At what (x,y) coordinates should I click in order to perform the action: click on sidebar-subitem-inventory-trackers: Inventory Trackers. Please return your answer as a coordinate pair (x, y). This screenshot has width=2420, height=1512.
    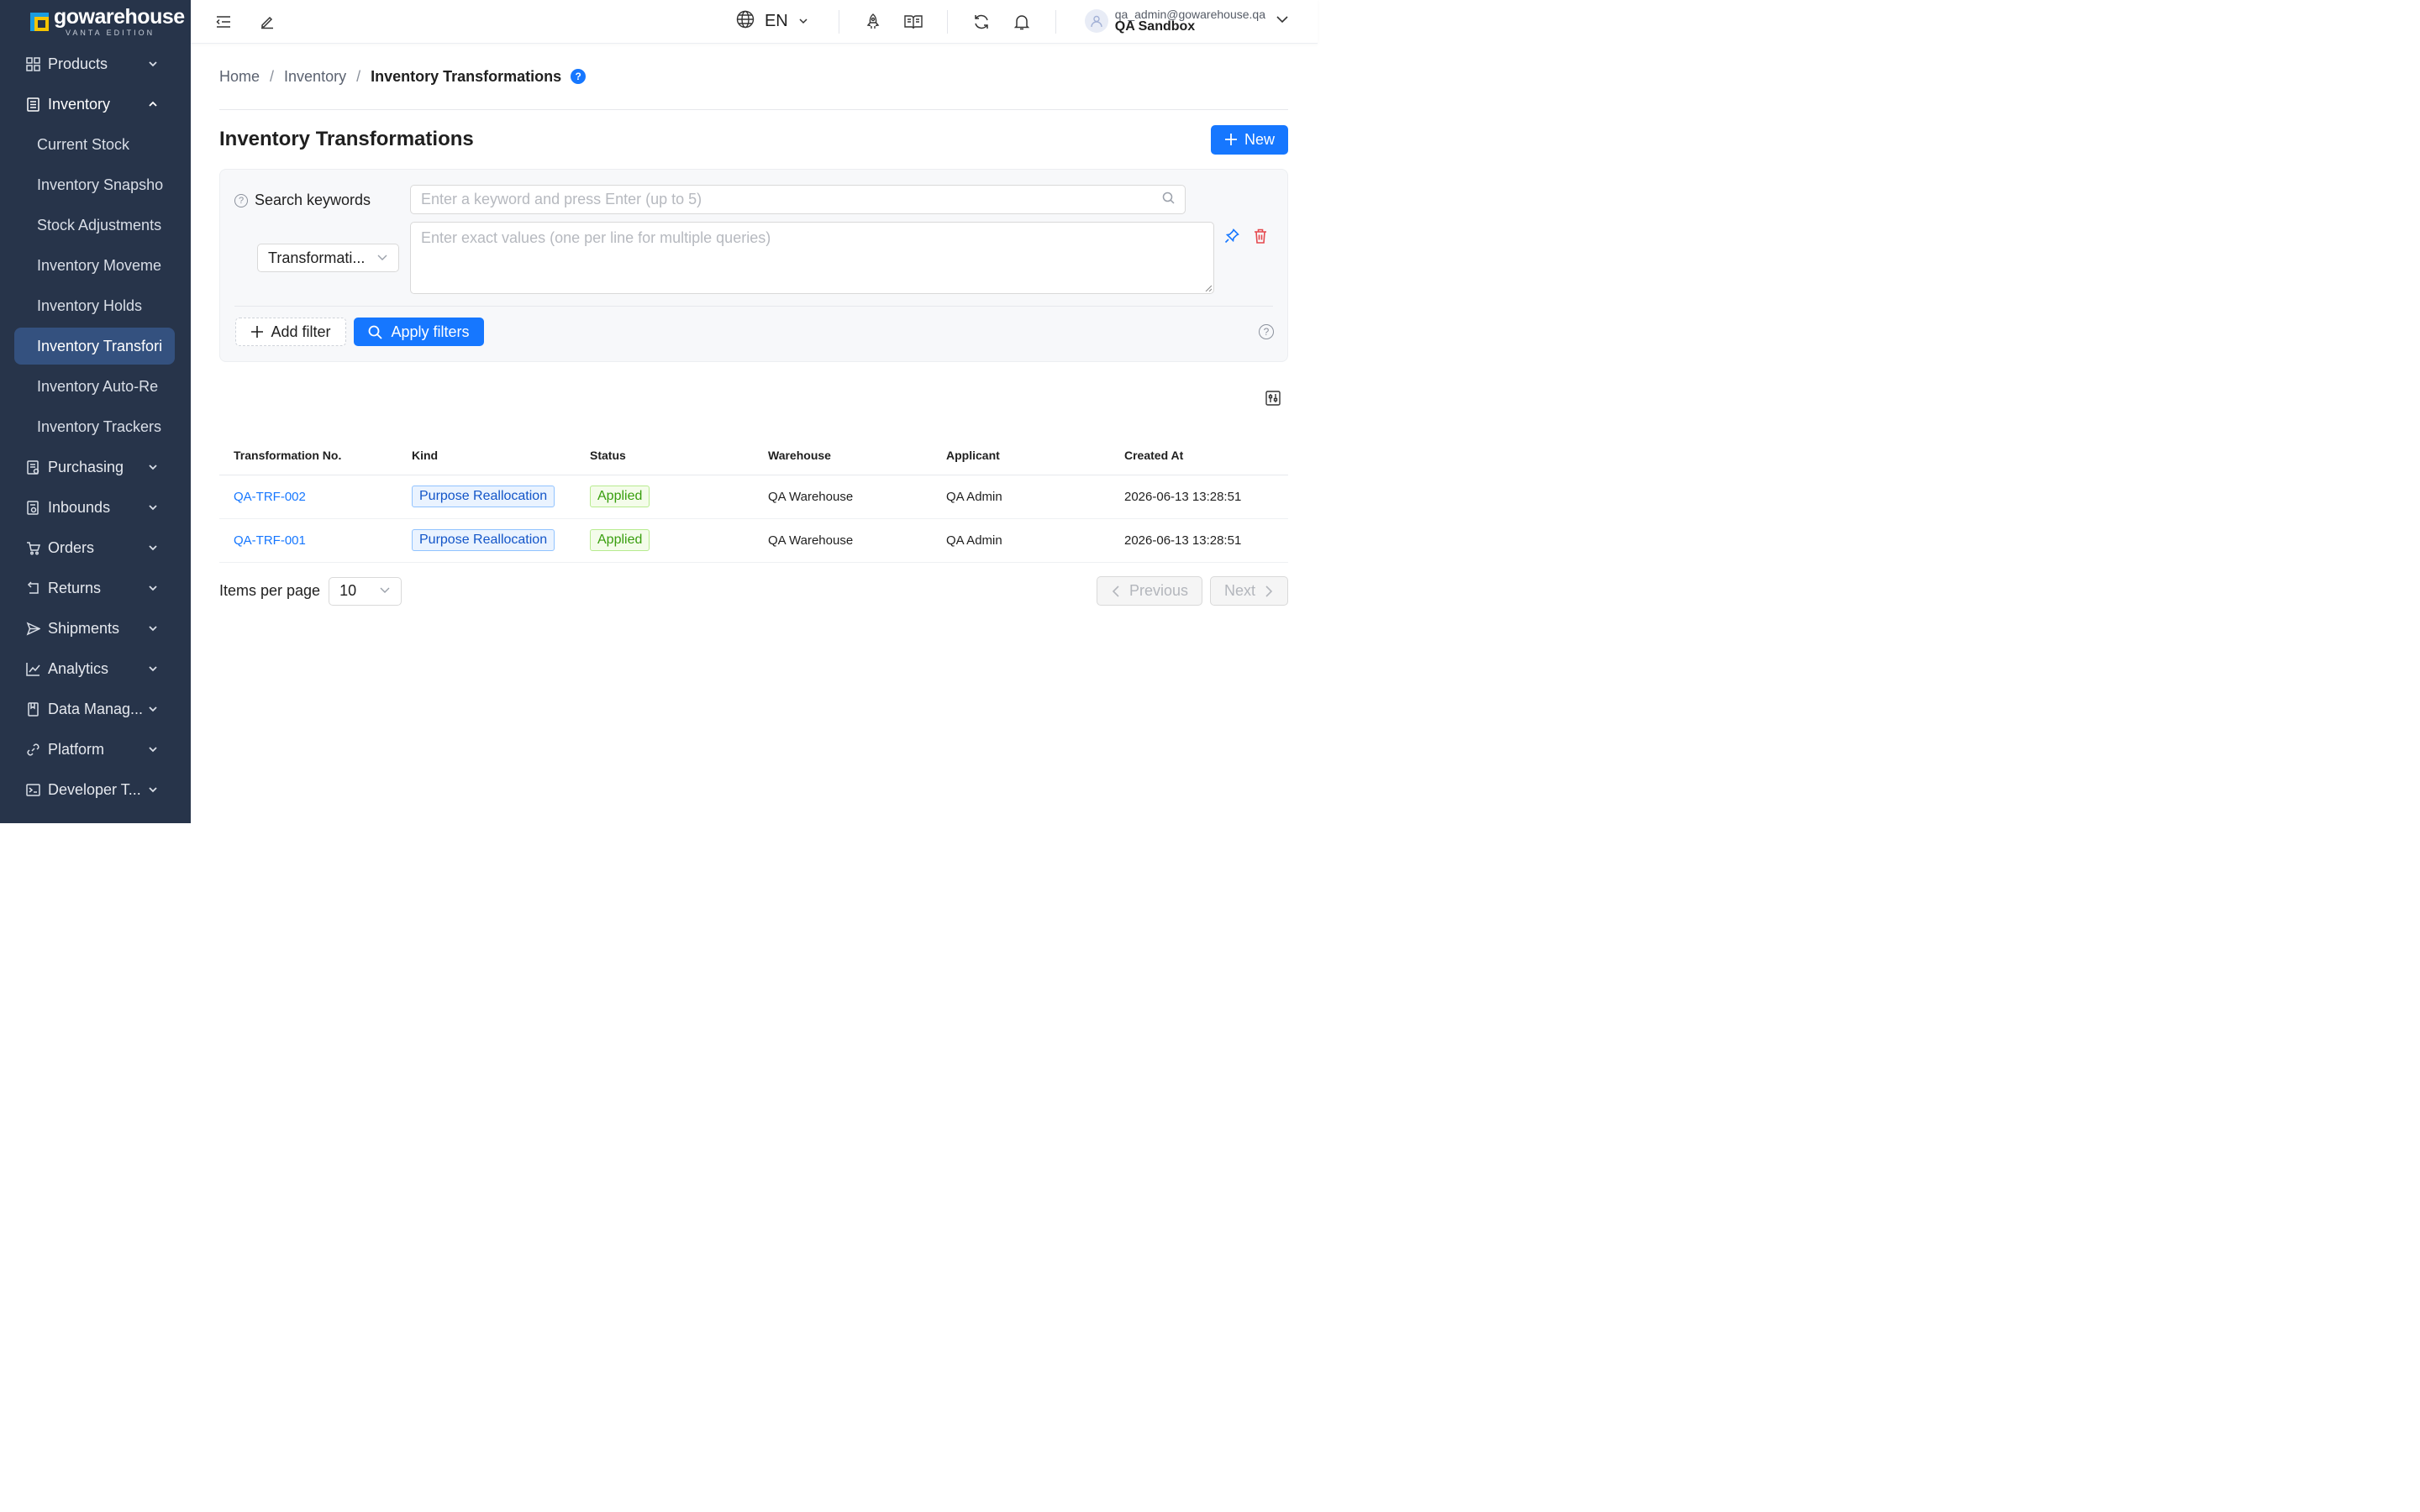
    Looking at the image, I should click on (96, 427).